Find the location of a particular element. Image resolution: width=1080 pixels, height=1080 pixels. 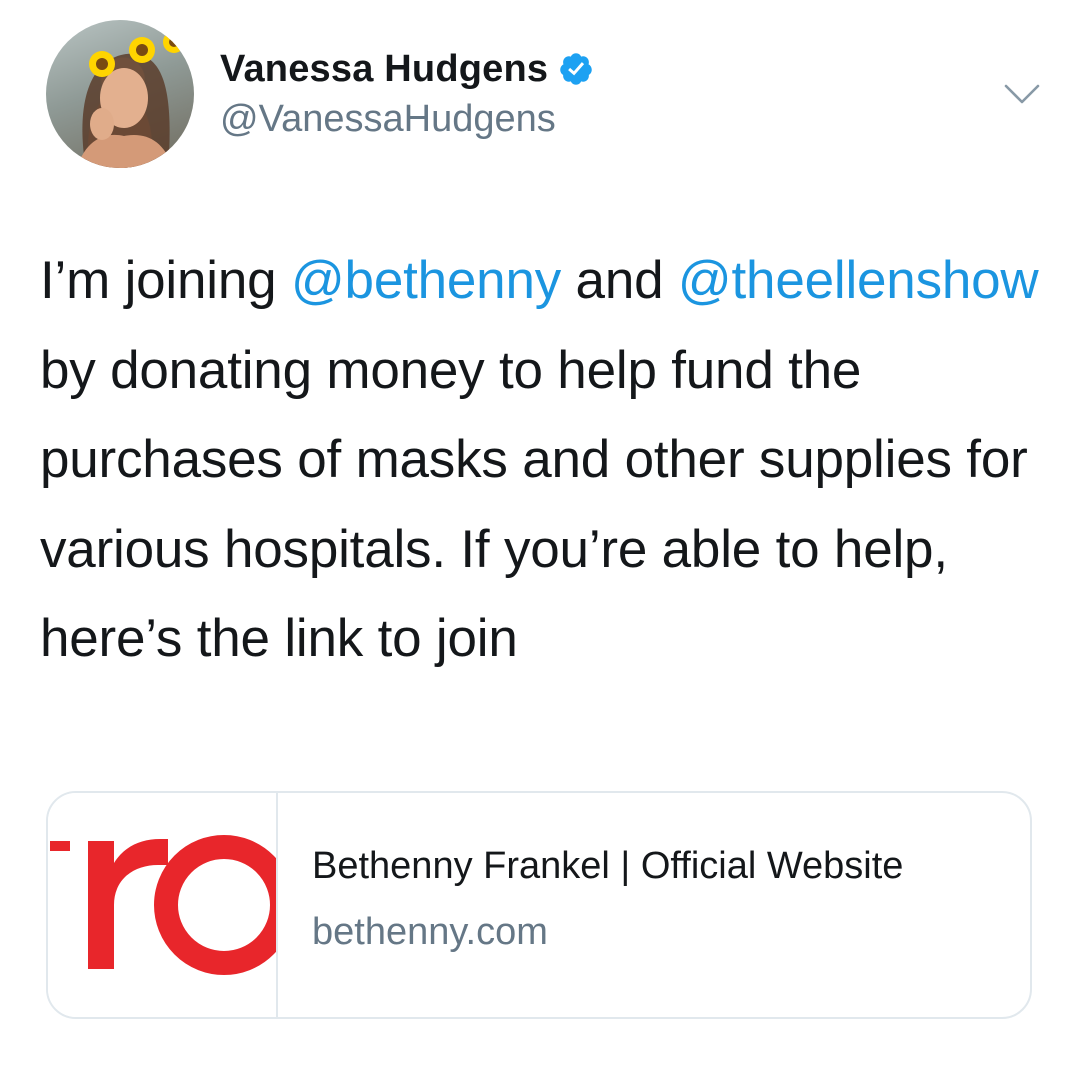

logo-fragment-image is located at coordinates (163, 905).